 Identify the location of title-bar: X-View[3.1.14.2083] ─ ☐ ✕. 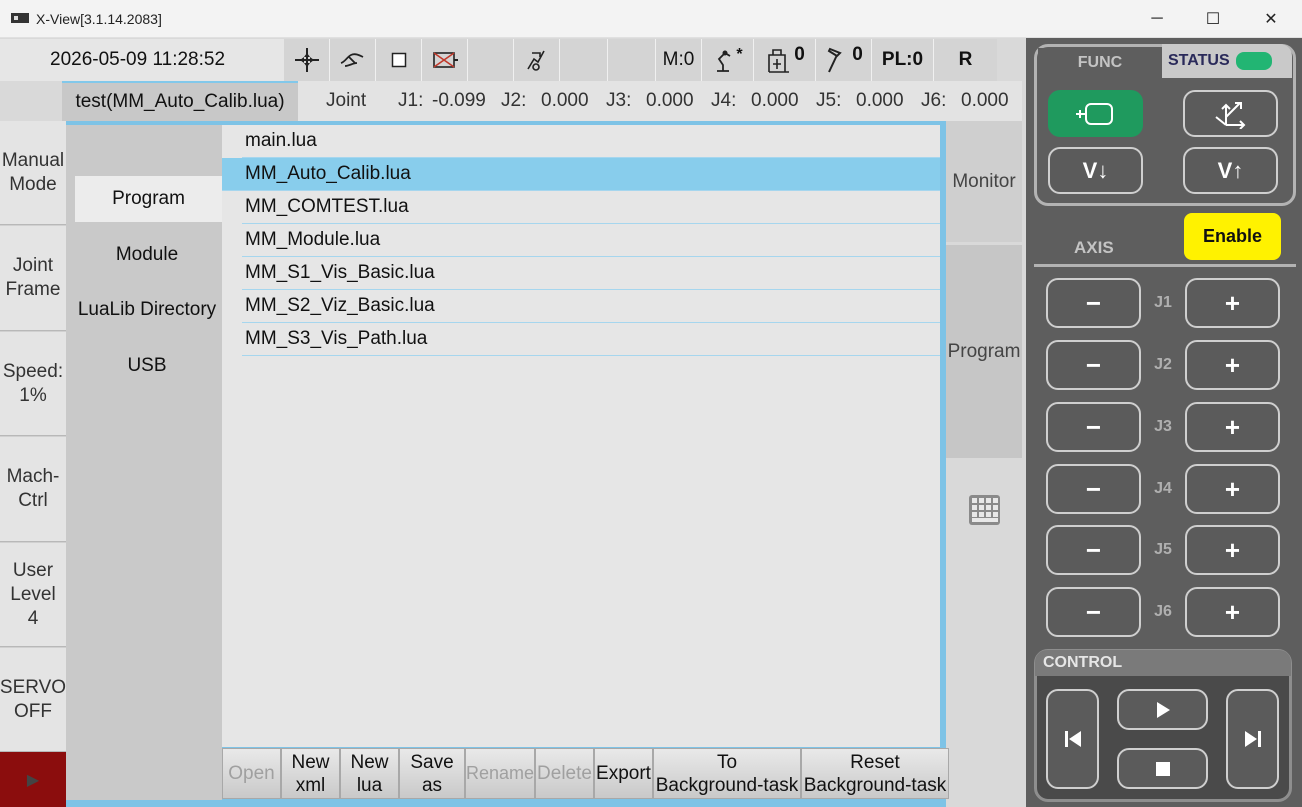
(651, 19).